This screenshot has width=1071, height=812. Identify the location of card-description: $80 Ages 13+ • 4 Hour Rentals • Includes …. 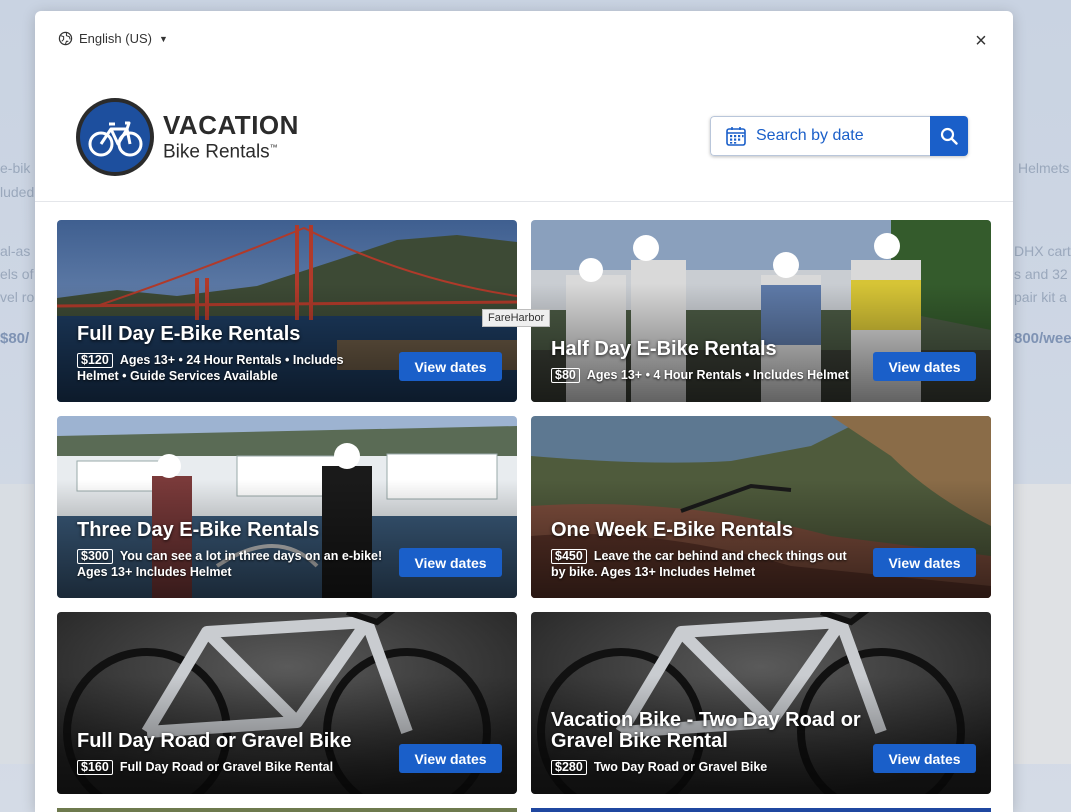
(716, 375).